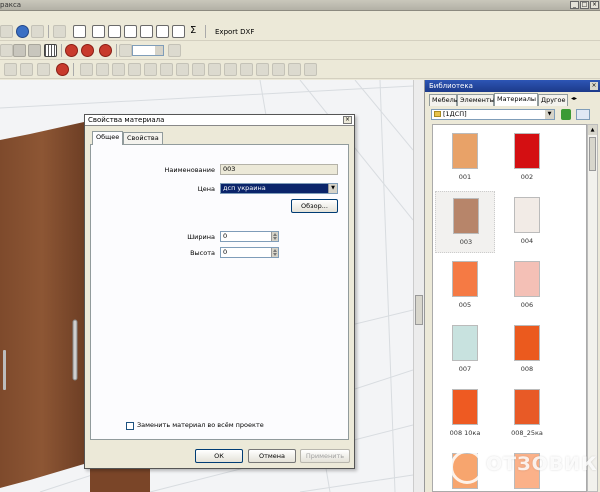 This screenshot has width=600, height=492. I want to click on align-left-icon, so click(86, 69).